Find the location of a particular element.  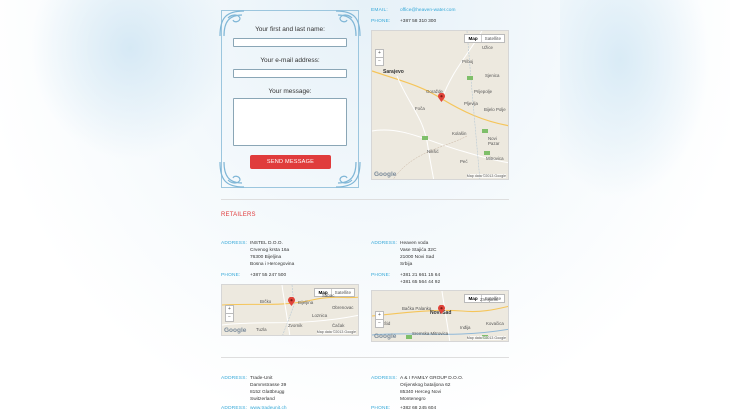

map-place: Priboj is located at coordinates (468, 61).